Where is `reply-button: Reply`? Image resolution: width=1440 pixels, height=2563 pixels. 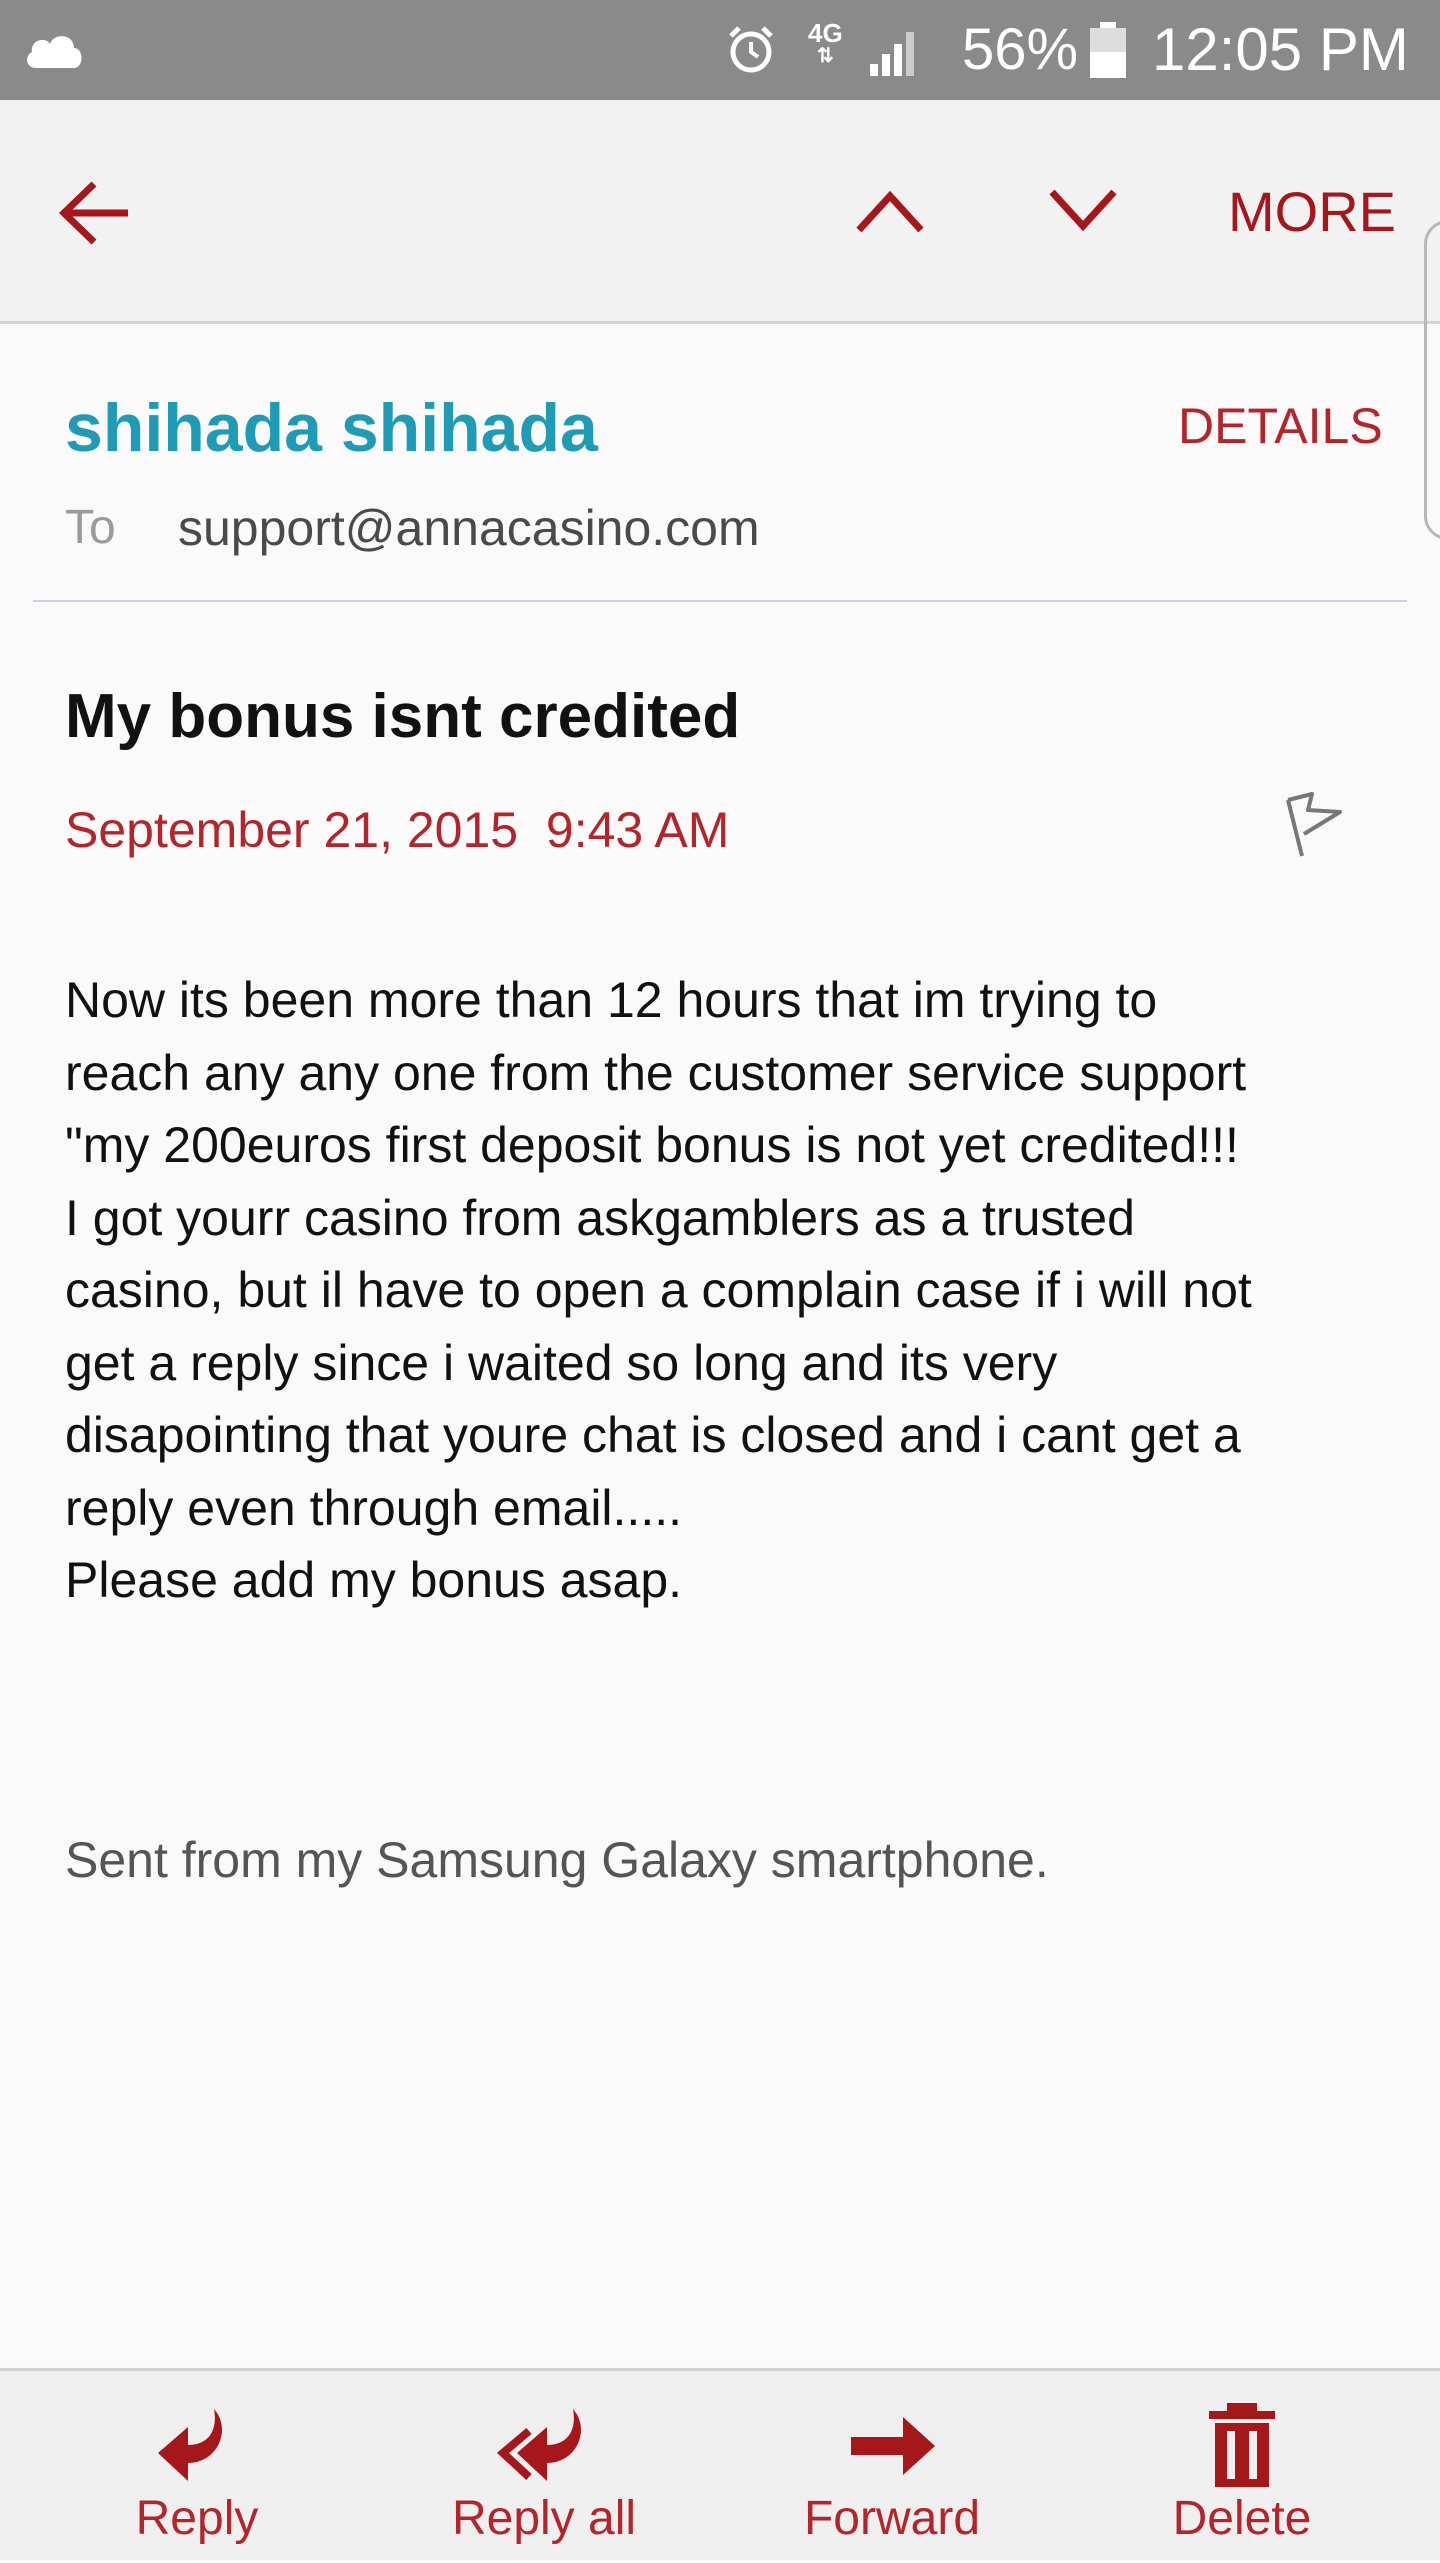
reply-button: Reply is located at coordinates (197, 2467).